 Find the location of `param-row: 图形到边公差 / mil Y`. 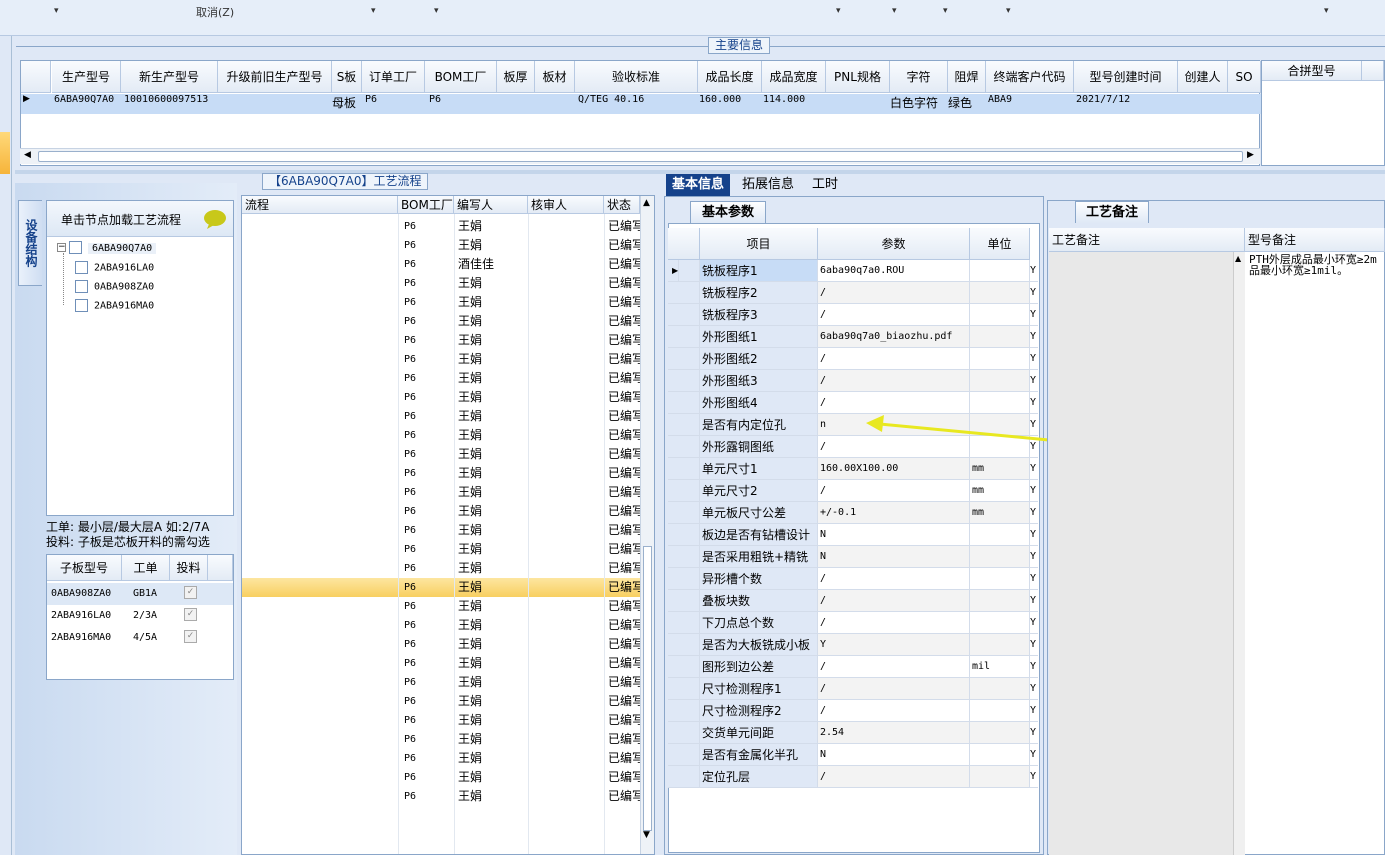

param-row: 图形到边公差 / mil Y is located at coordinates (853, 667).